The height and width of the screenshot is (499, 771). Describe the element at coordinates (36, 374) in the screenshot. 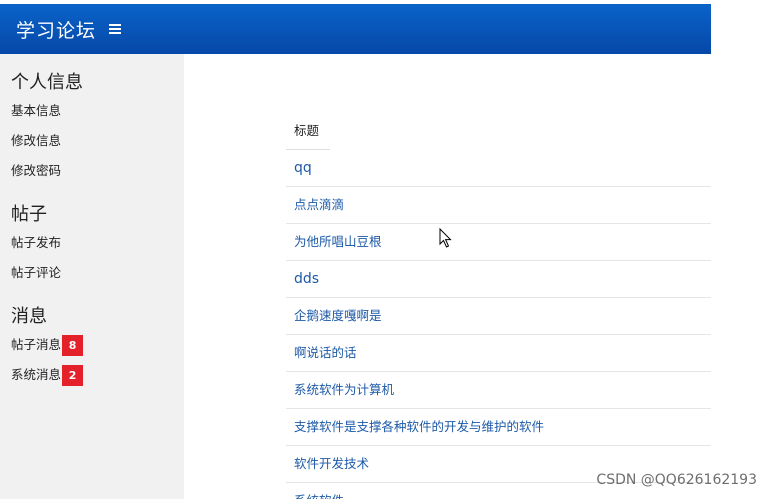

I see `sidebar-item-label: 系统消息` at that location.